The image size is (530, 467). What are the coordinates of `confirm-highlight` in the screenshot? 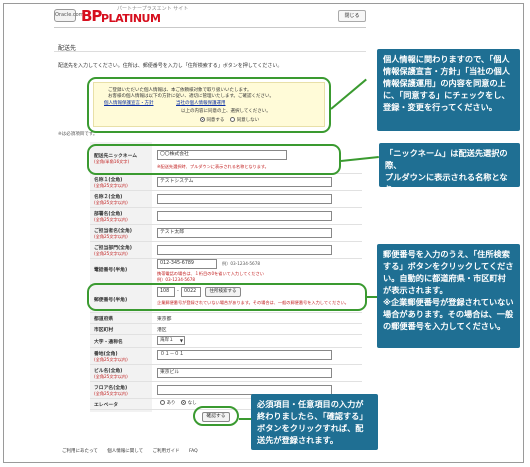 It's located at (216, 416).